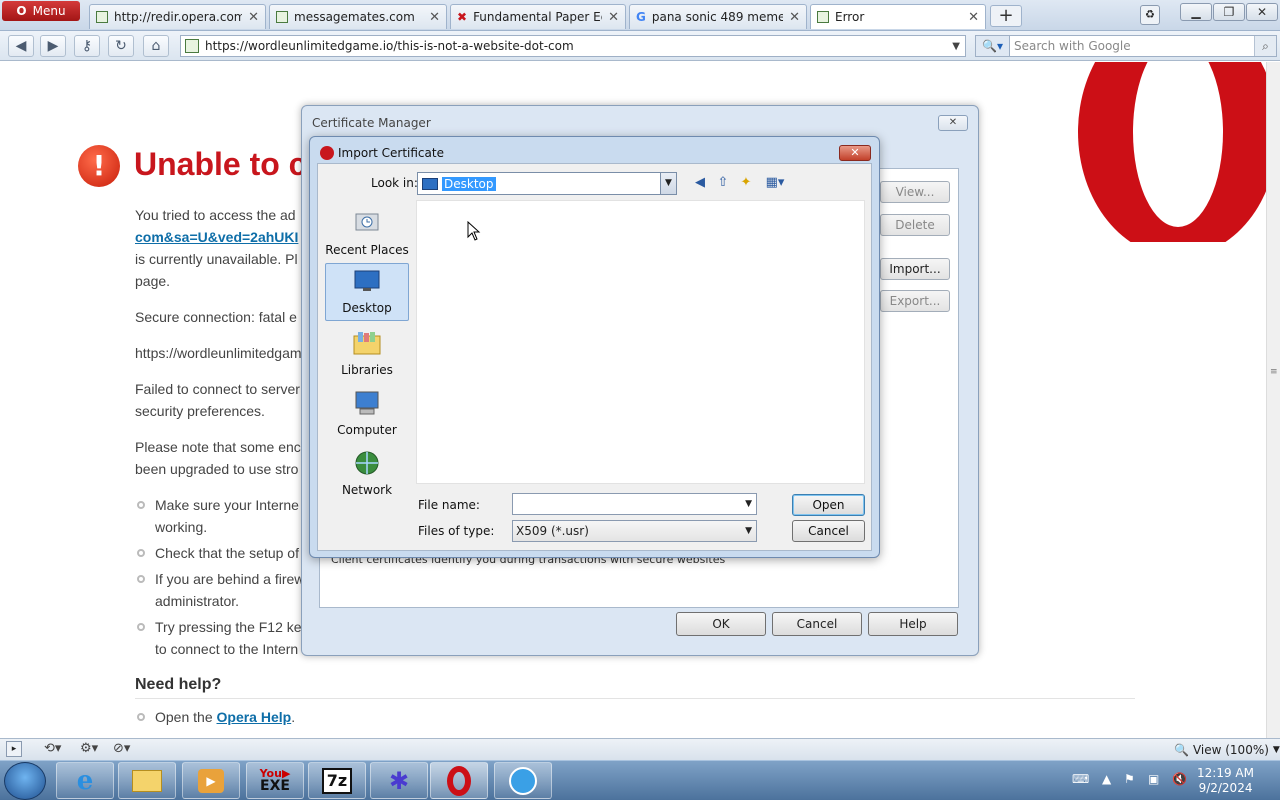 The width and height of the screenshot is (1280, 800). Describe the element at coordinates (25, 781) in the screenshot. I see `windows-start-button` at that location.